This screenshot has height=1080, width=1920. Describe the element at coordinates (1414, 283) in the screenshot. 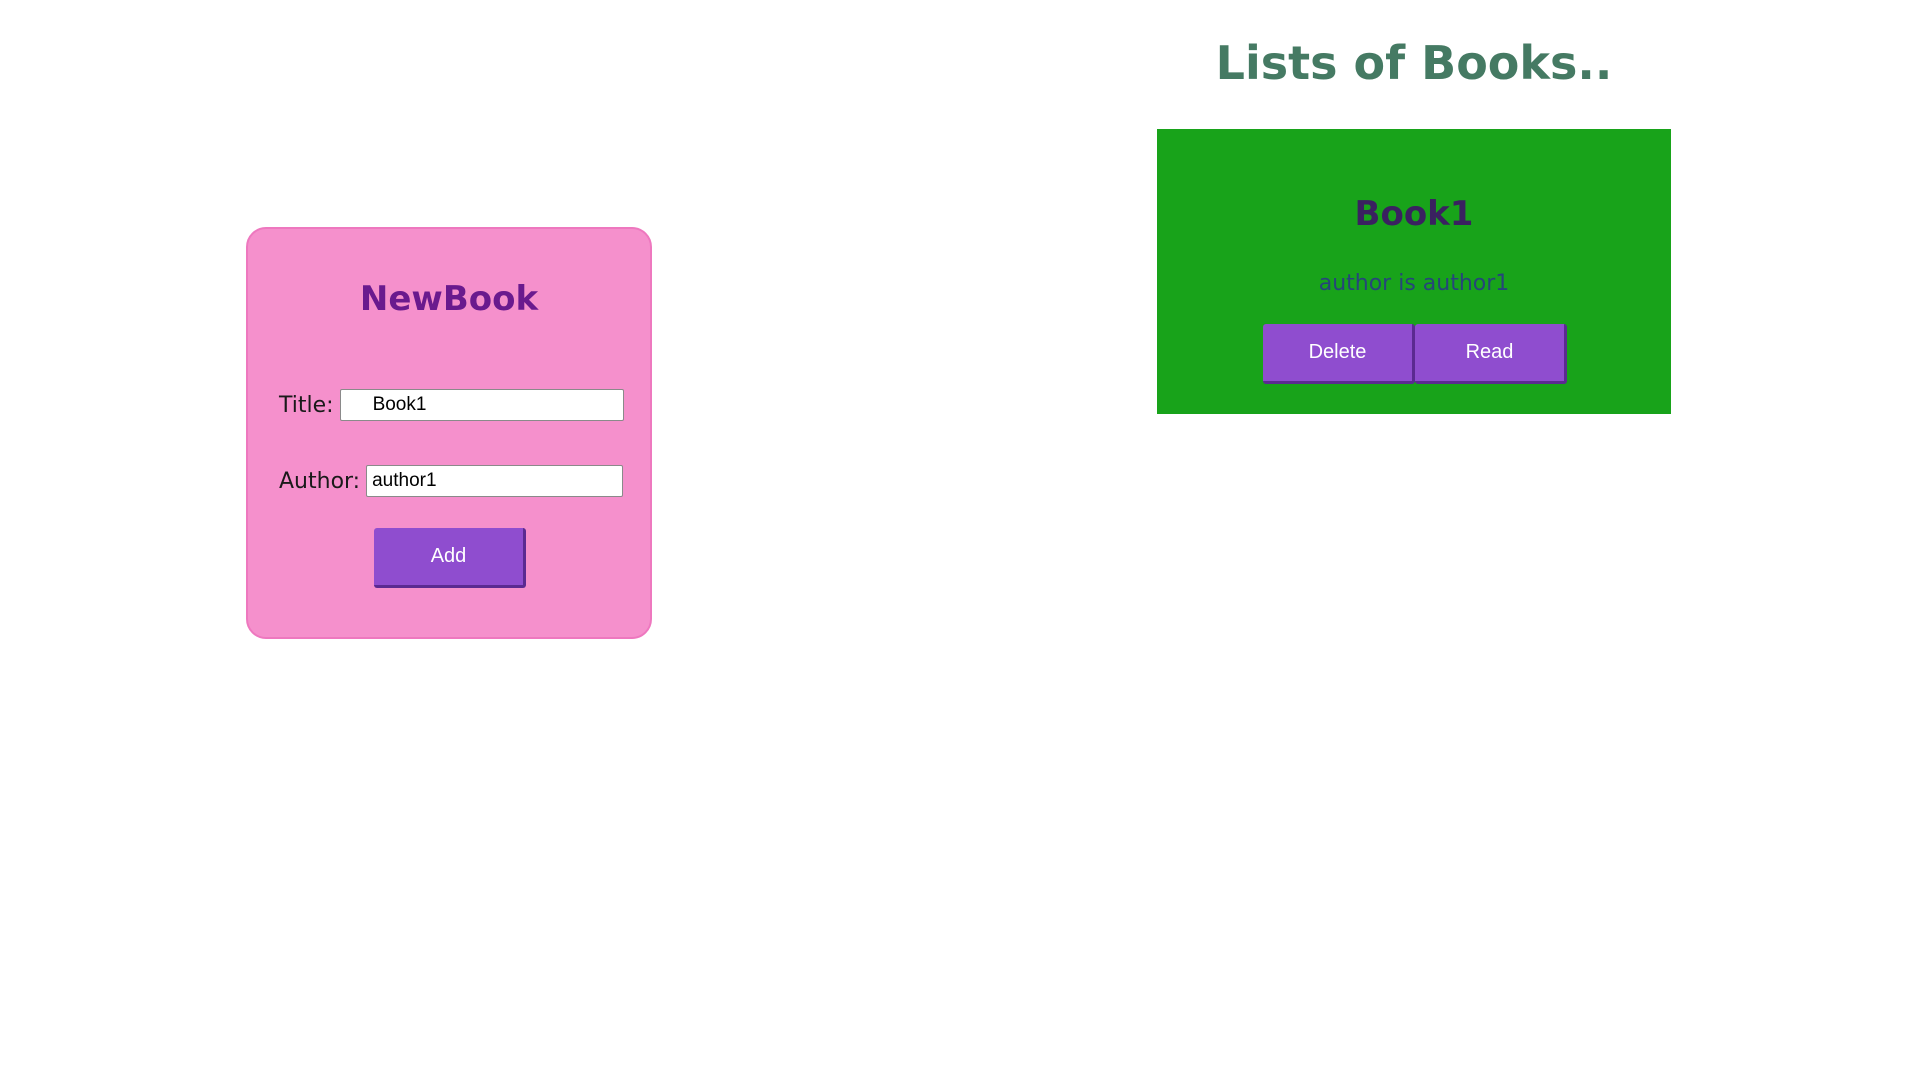

I see `book-author: author is author1` at that location.